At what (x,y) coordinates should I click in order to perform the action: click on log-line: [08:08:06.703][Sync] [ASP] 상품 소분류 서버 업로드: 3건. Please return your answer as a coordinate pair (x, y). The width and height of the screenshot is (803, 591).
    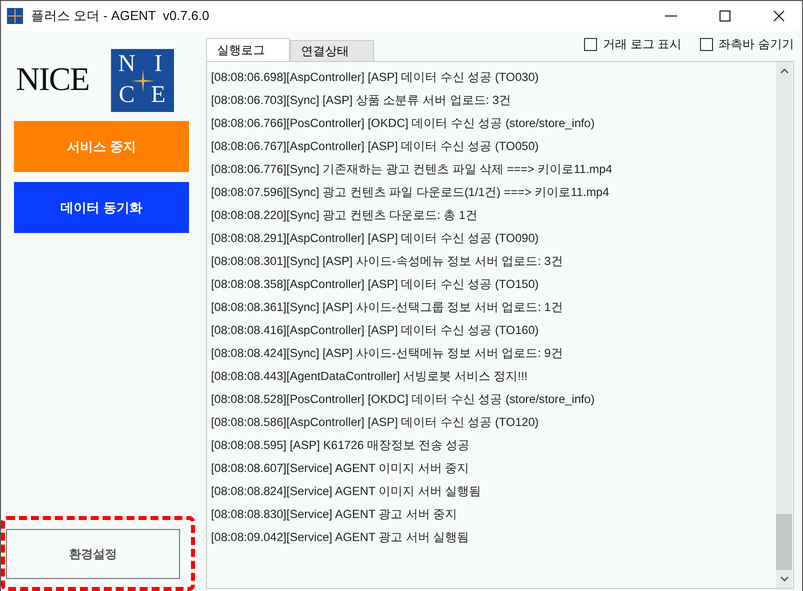
    Looking at the image, I should click on (361, 100).